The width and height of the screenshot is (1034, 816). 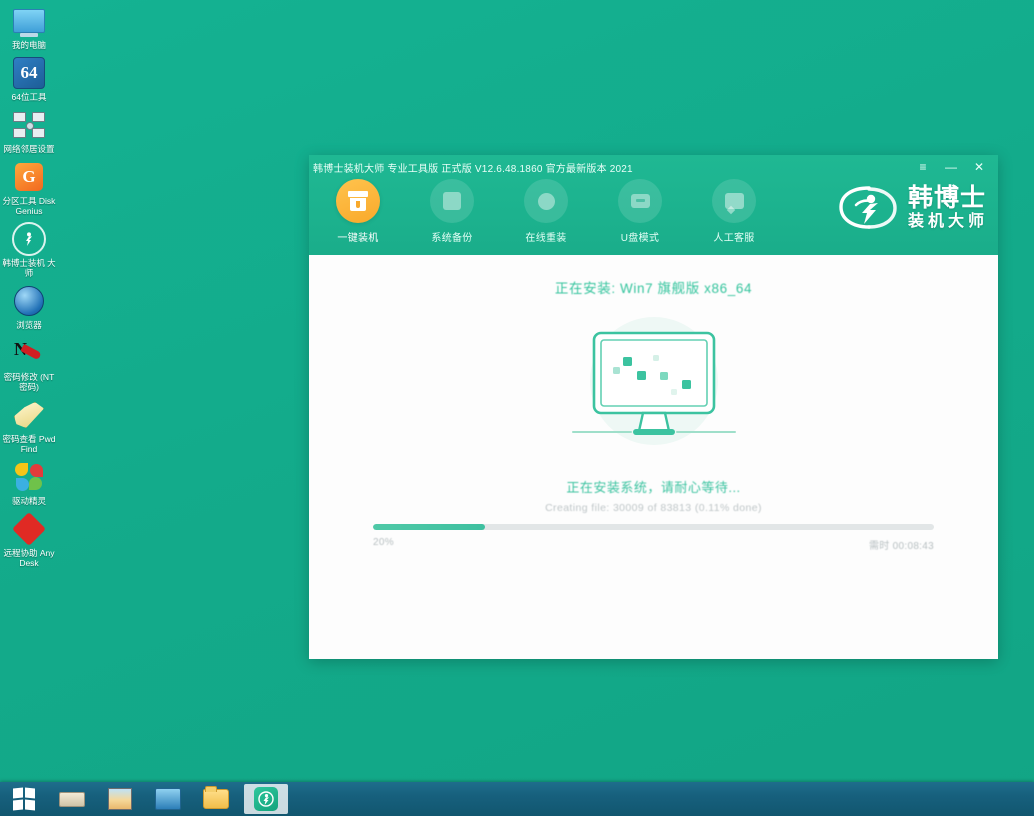 What do you see at coordinates (29, 382) in the screenshot?
I see `desktop-icon-label: 密码修改 (NT密码)` at bounding box center [29, 382].